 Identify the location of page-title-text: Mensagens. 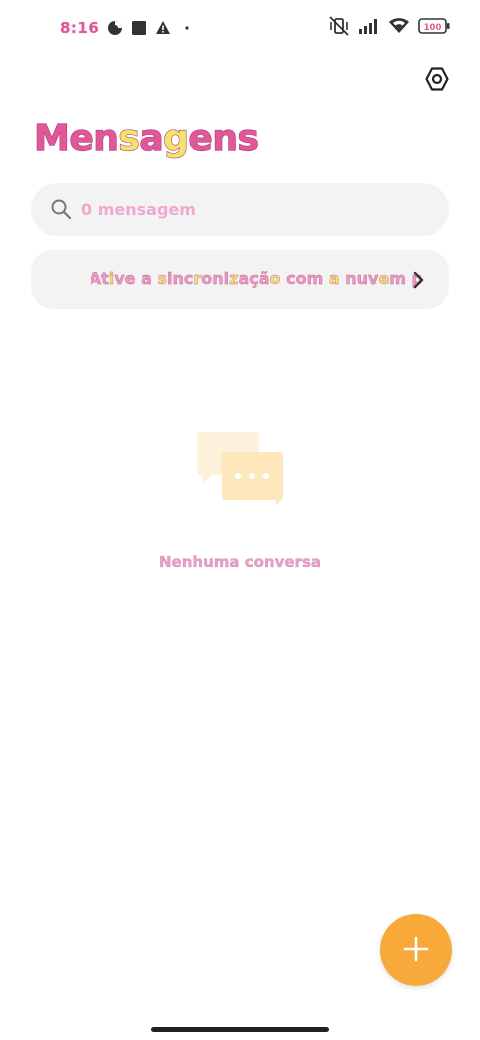
(146, 138).